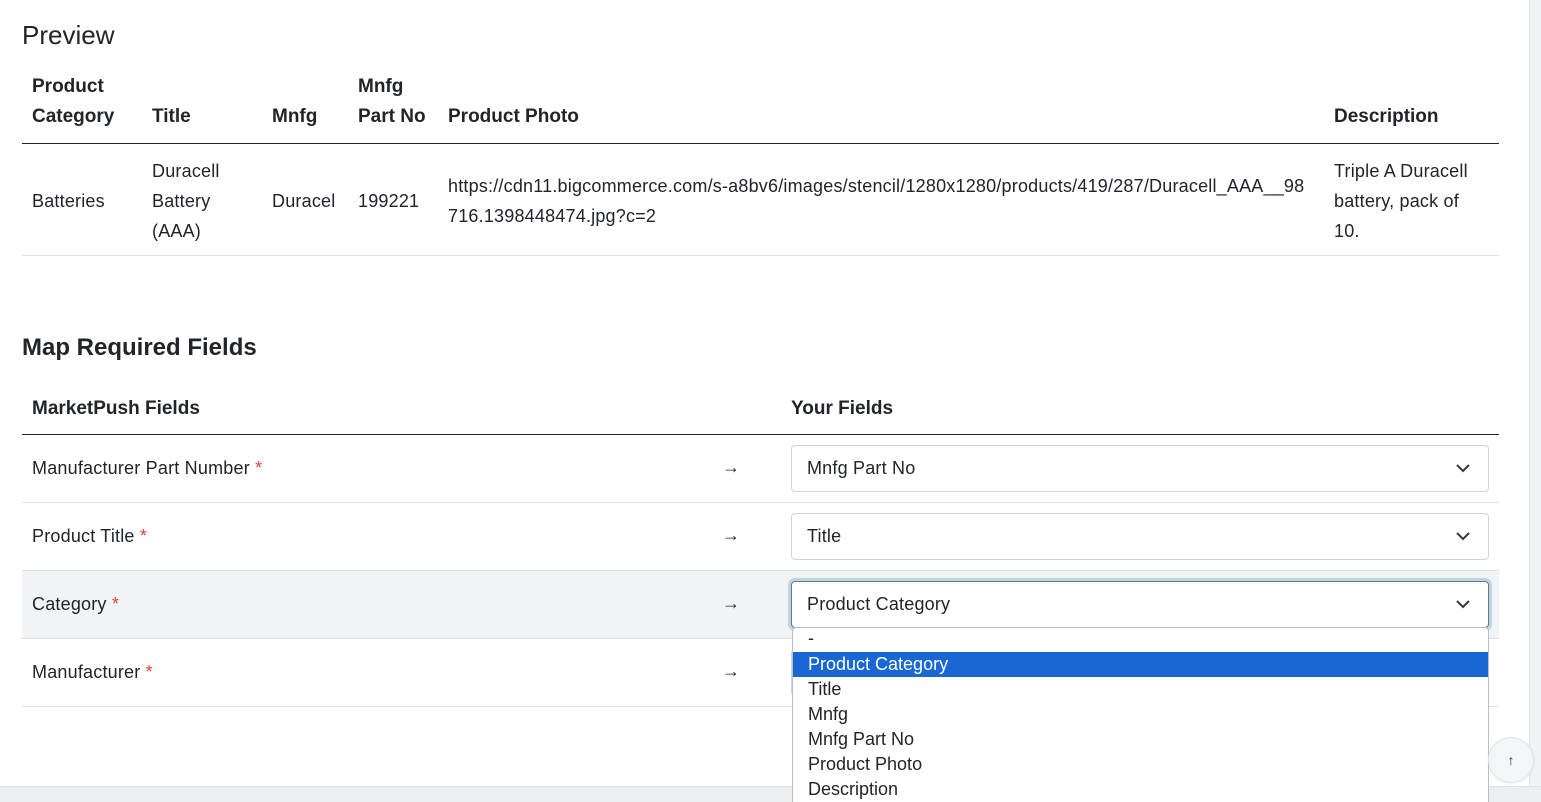 This screenshot has width=1541, height=802. I want to click on select-cell: Title, so click(1139, 536).